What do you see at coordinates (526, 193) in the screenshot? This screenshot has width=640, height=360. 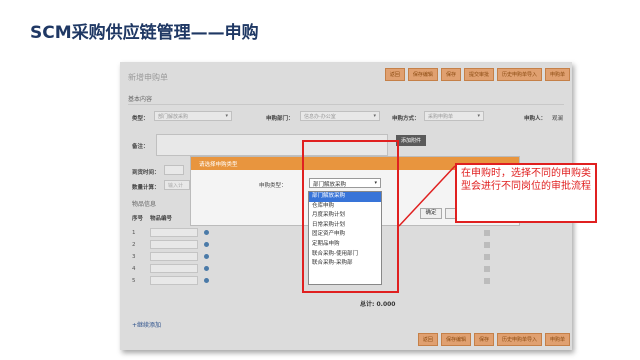 I see `callout-note: 在申购时，选择不同的申购类型会进行不同岗位的审批流程` at bounding box center [526, 193].